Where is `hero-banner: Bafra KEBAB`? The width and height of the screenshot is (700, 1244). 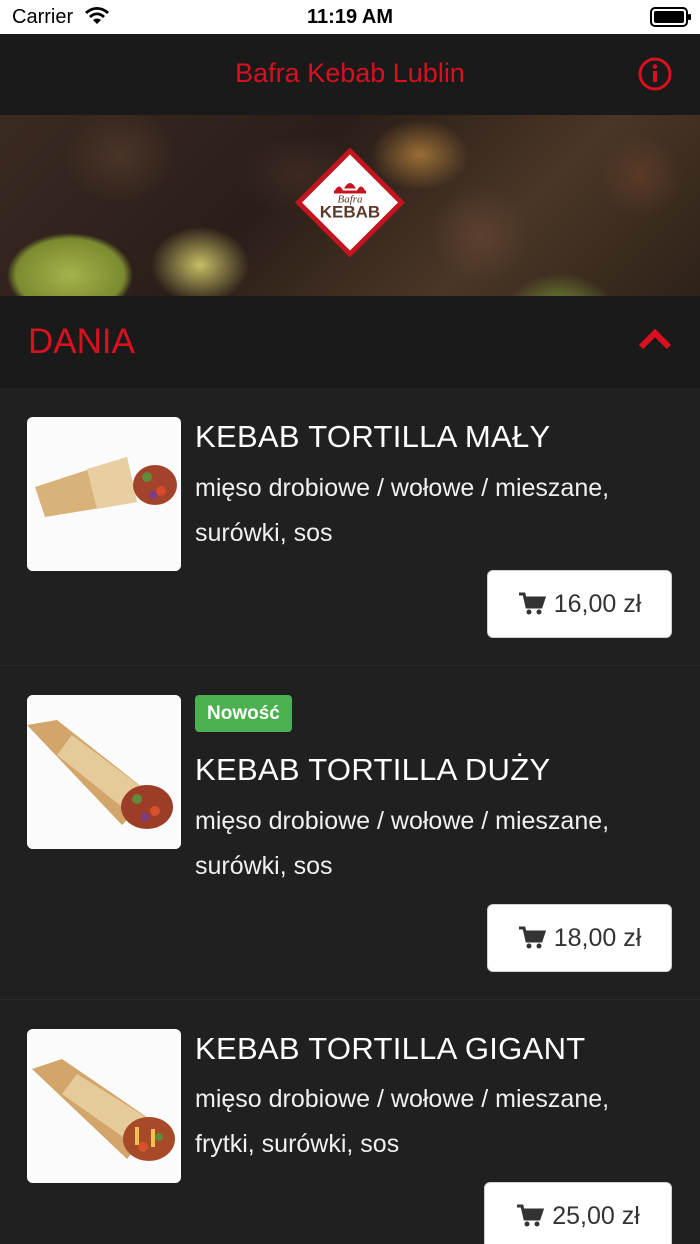
hero-banner: Bafra KEBAB is located at coordinates (350, 205).